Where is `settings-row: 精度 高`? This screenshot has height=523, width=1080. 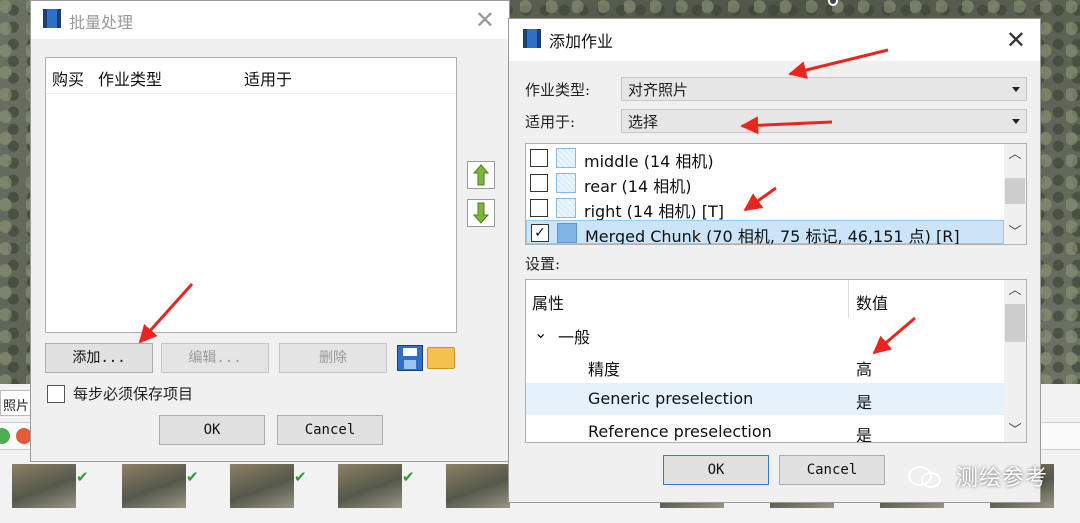 settings-row: 精度 高 is located at coordinates (765, 366).